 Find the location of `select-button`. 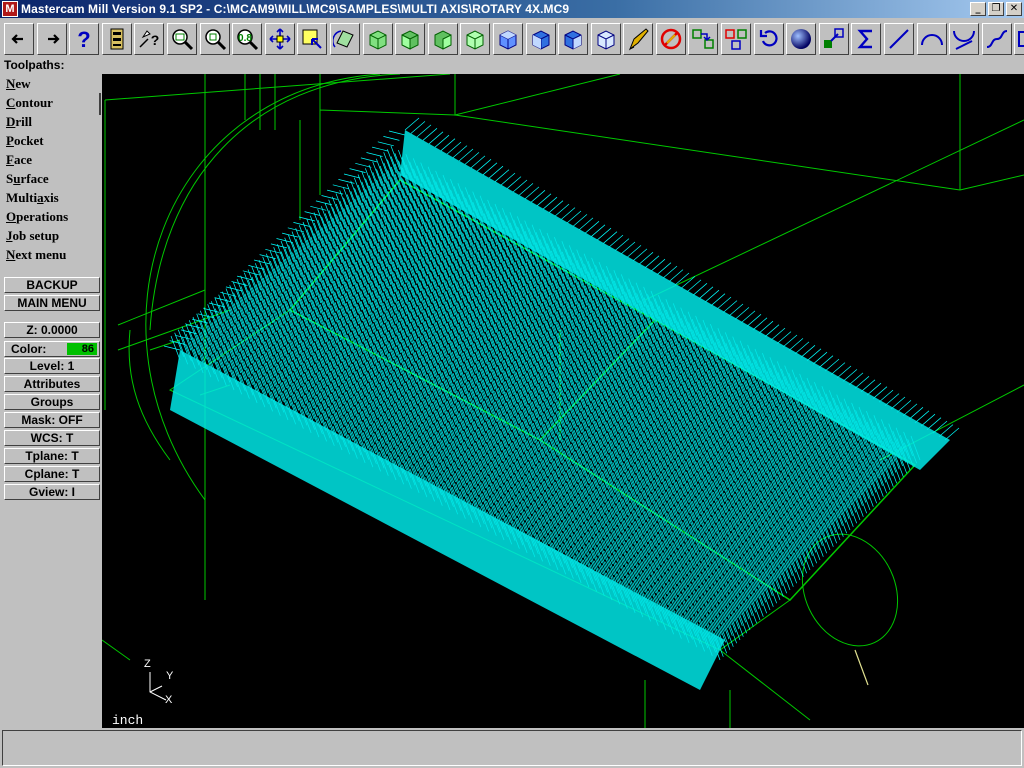

select-button is located at coordinates (312, 39).